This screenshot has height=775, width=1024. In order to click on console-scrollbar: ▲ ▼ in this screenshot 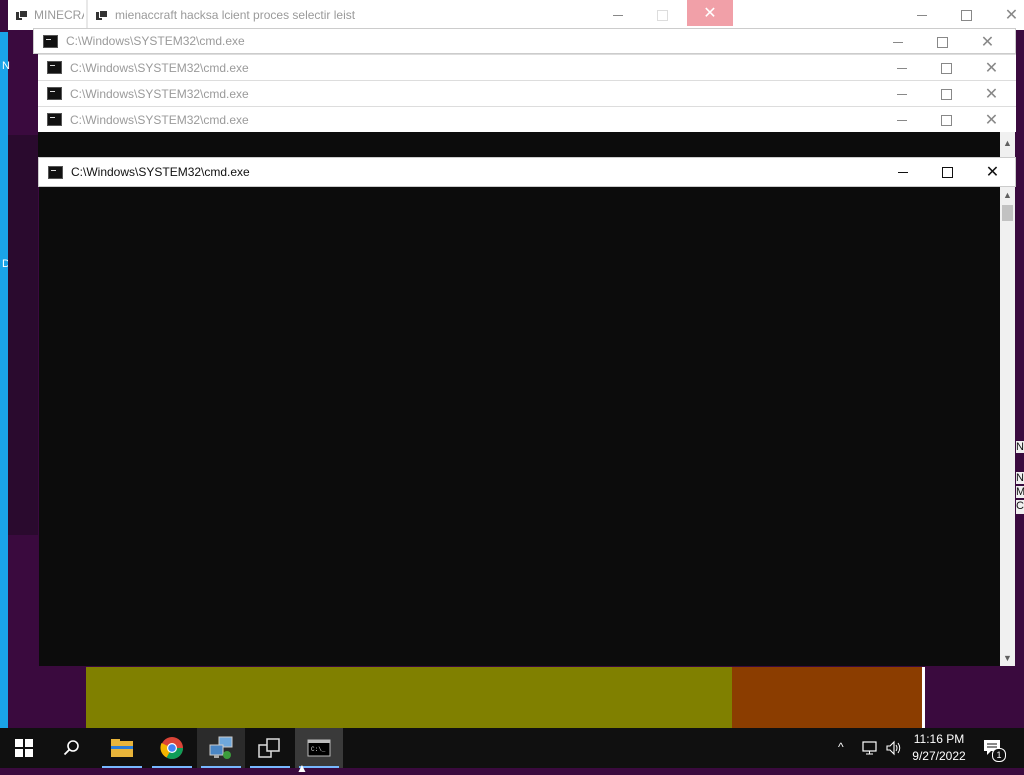, I will do `click(1007, 426)`.